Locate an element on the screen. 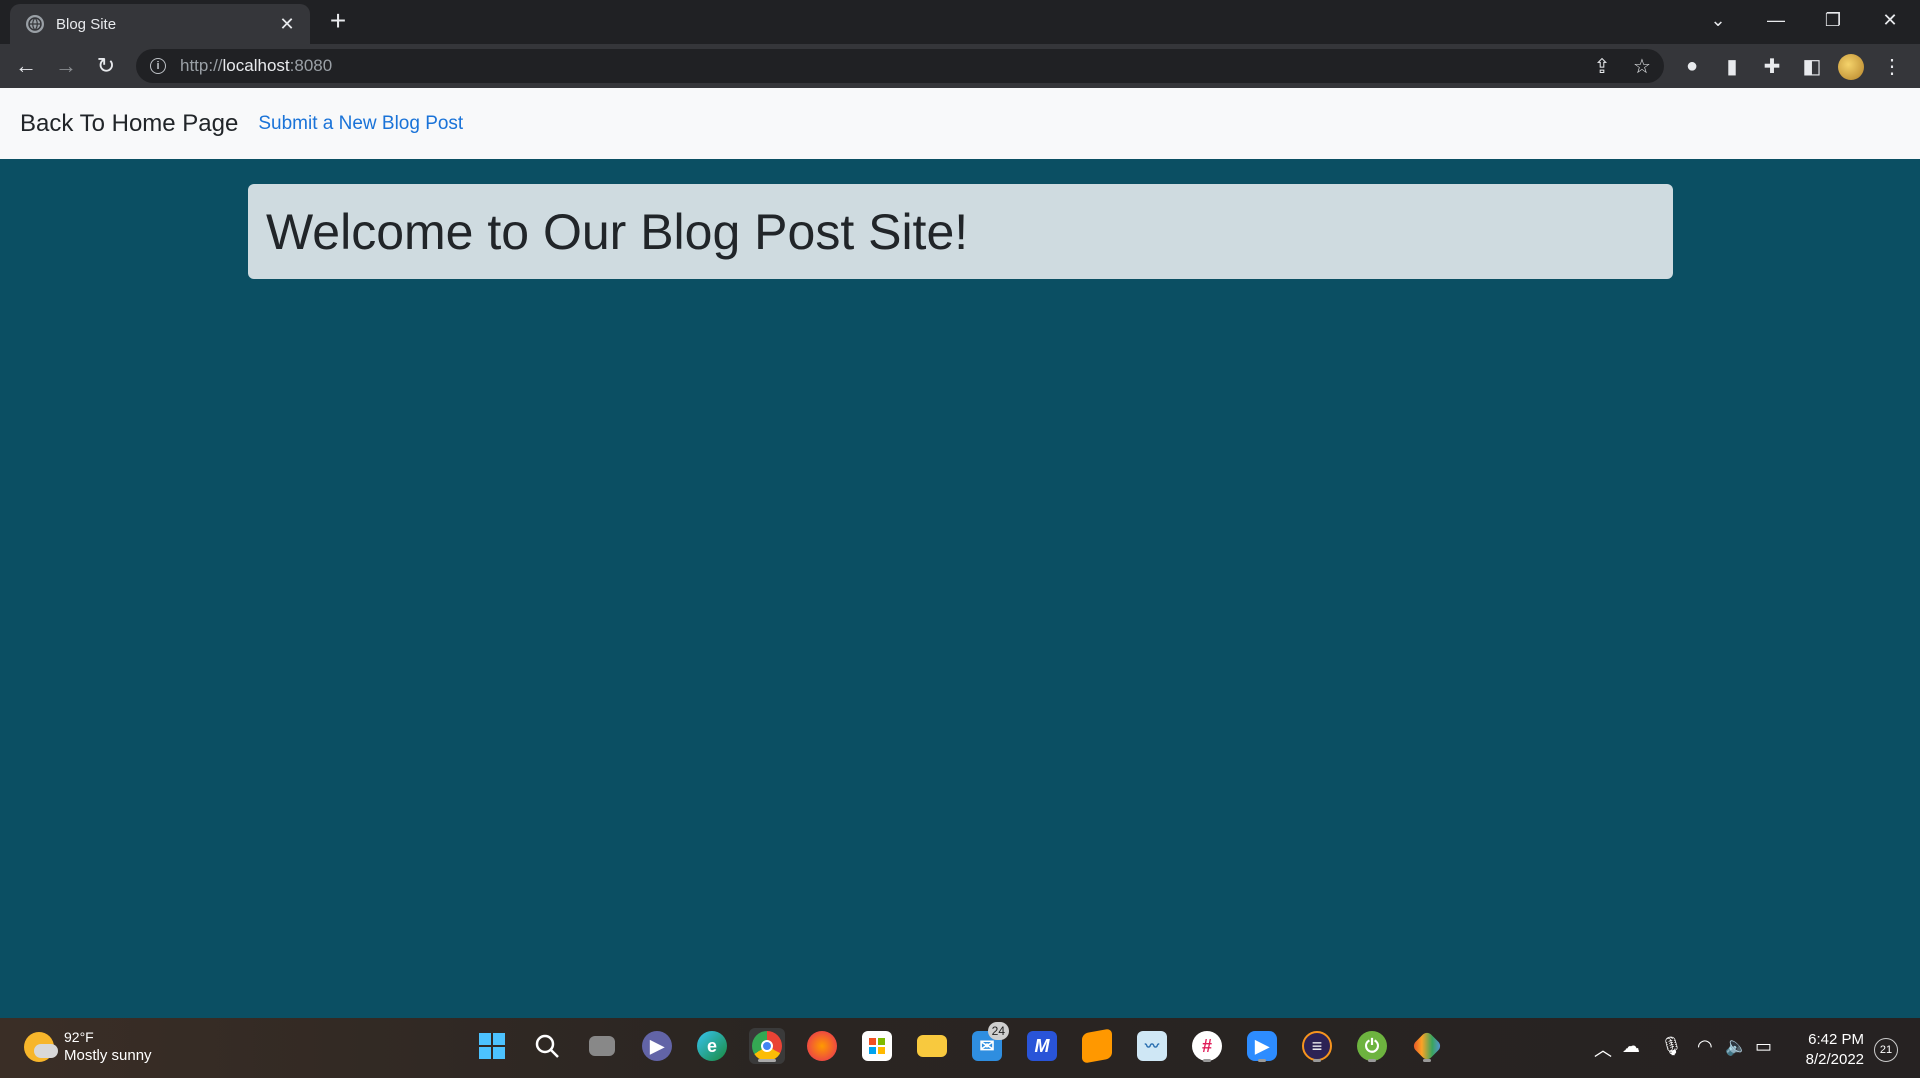 This screenshot has width=1920, height=1078. url-port: :8080 is located at coordinates (311, 65).